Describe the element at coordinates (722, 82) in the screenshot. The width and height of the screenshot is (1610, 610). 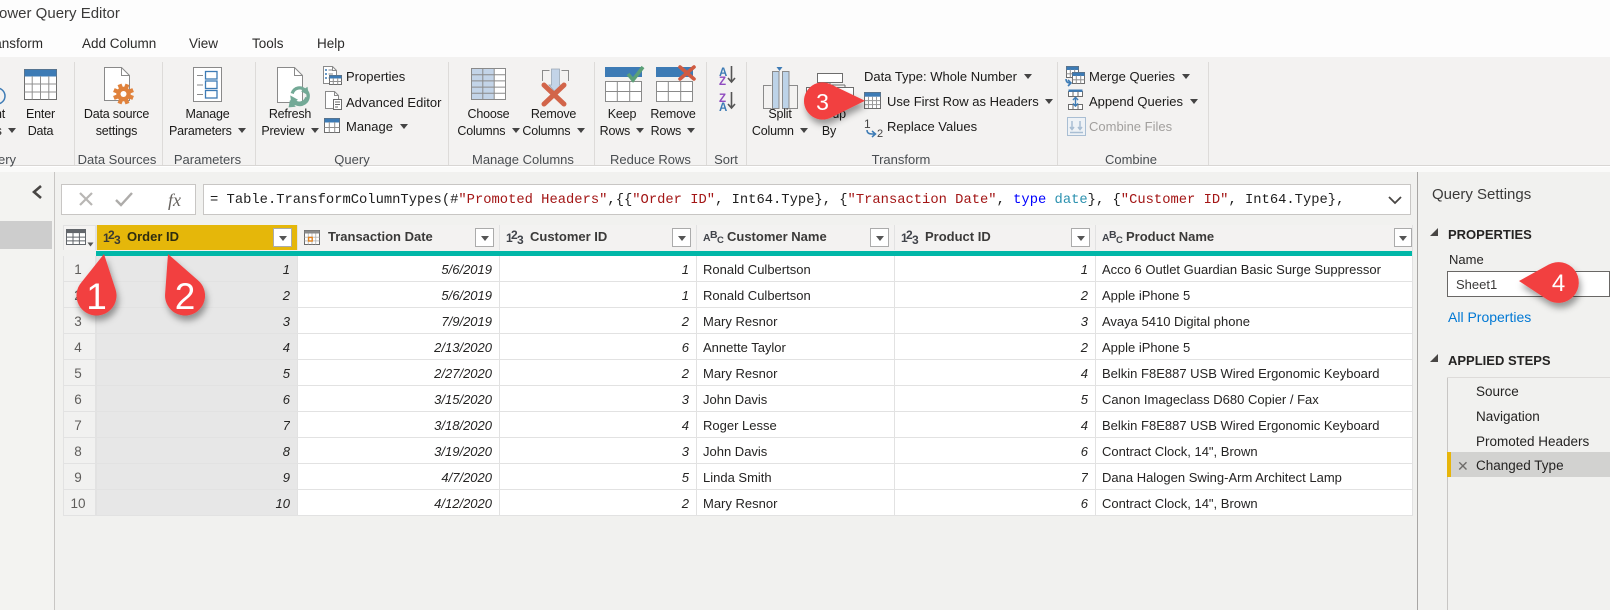
I see `svg-text: Z` at that location.